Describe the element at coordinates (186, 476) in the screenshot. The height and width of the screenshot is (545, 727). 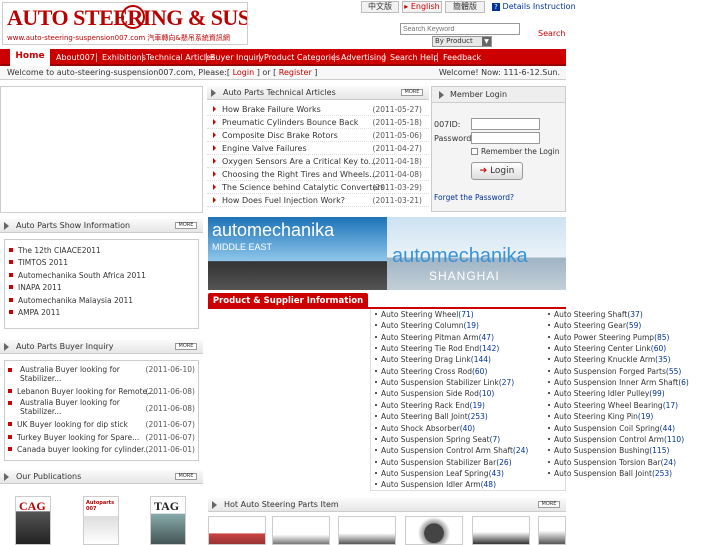
I see `publications-more-button: MORE` at that location.